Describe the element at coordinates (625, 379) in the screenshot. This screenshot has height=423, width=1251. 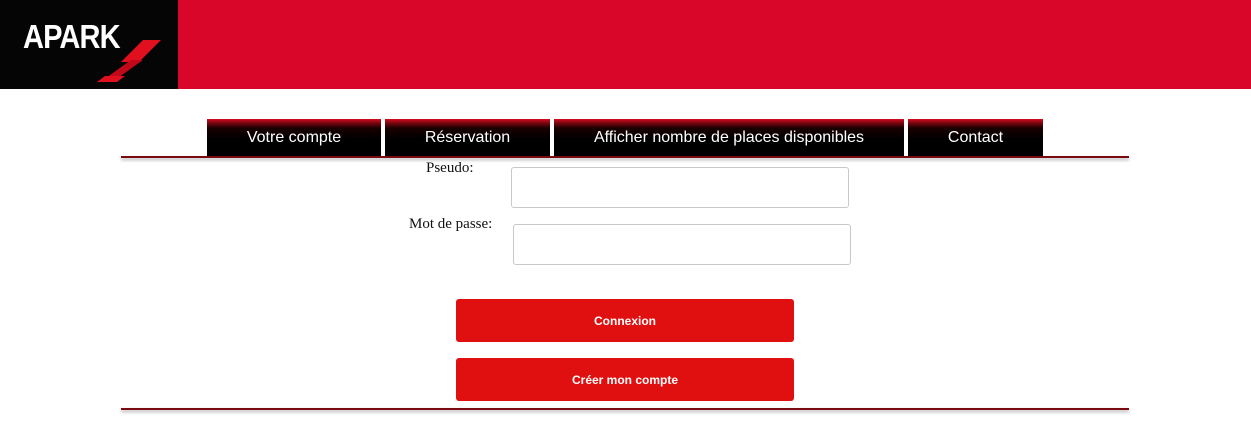
I see `create-account-button: Créer mon compte` at that location.